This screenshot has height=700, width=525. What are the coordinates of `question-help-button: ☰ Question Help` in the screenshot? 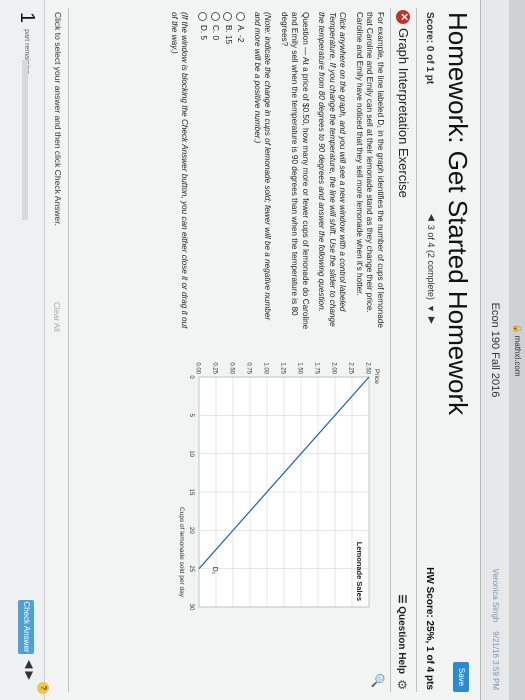 It's located at (401, 634).